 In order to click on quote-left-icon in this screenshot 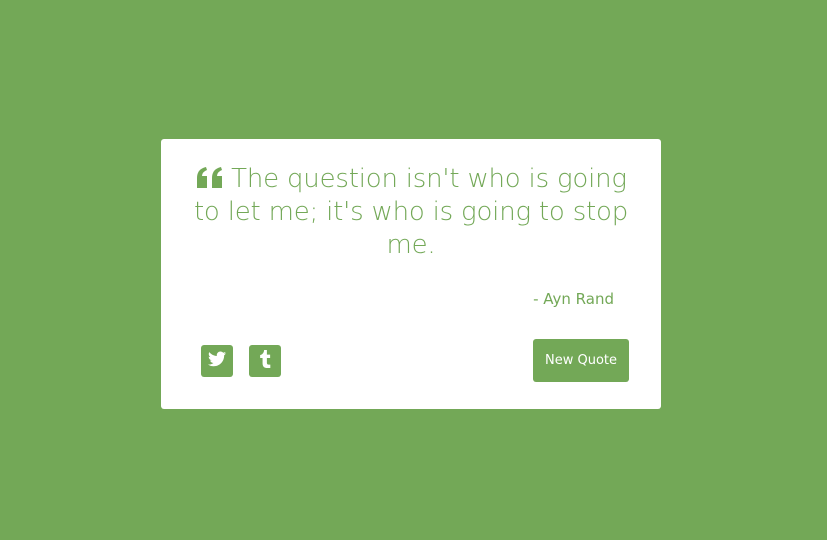, I will do `click(210, 178)`.